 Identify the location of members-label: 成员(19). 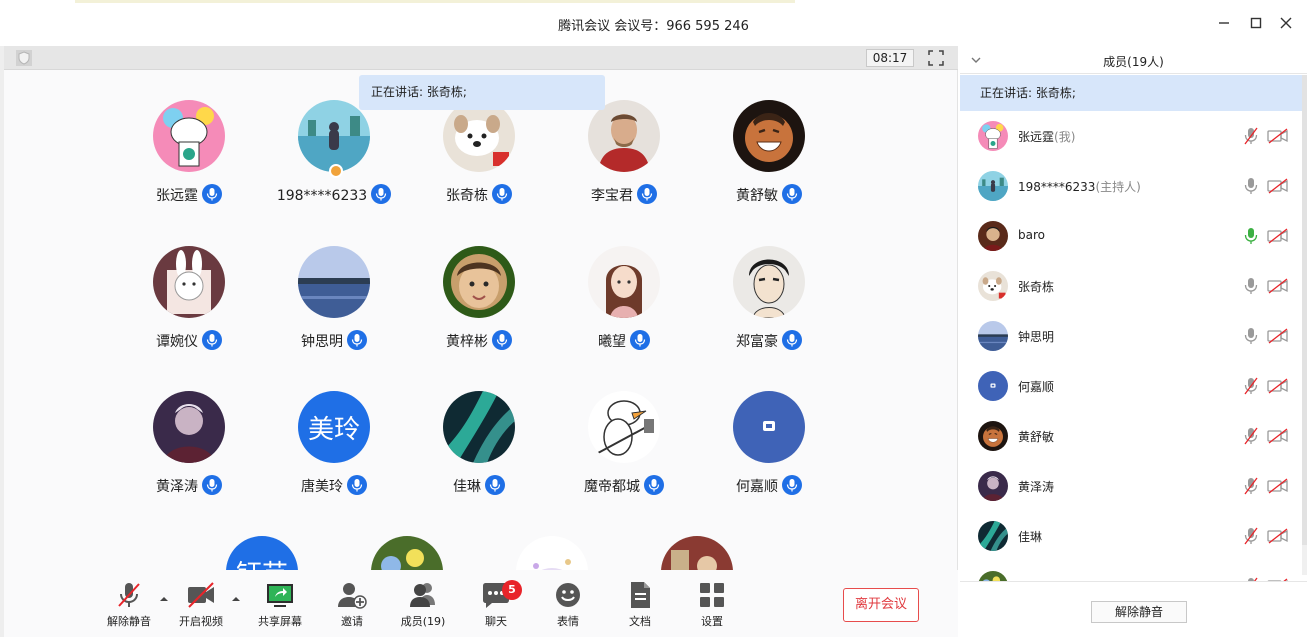
(423, 621).